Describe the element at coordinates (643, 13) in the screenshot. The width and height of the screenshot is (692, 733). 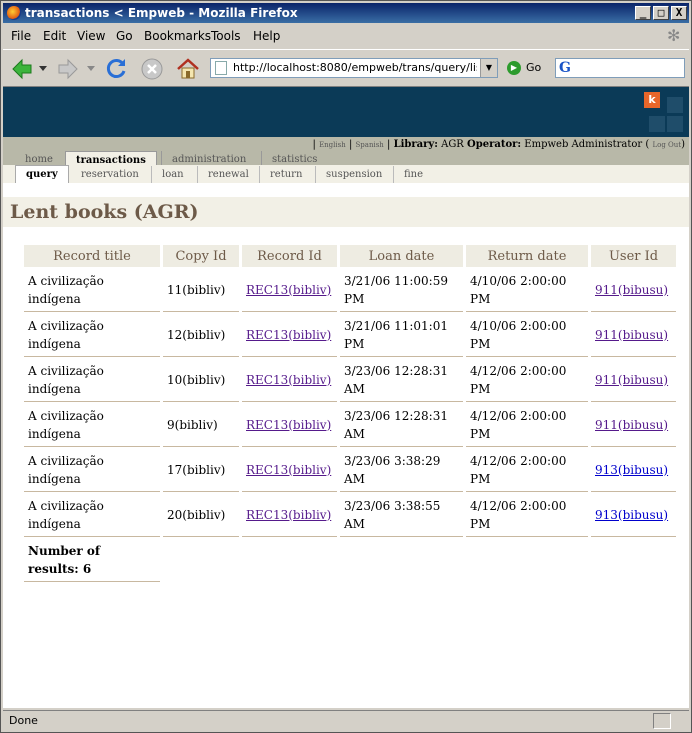
I see `minimize-button: _` at that location.